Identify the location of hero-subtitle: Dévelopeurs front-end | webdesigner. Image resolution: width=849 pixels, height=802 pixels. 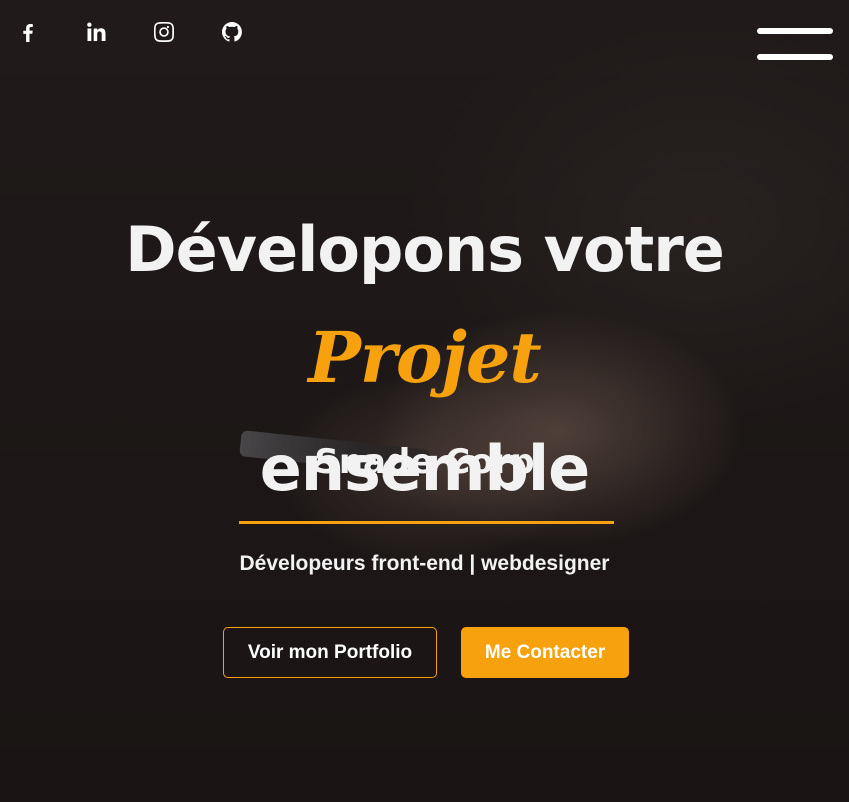
(424, 563).